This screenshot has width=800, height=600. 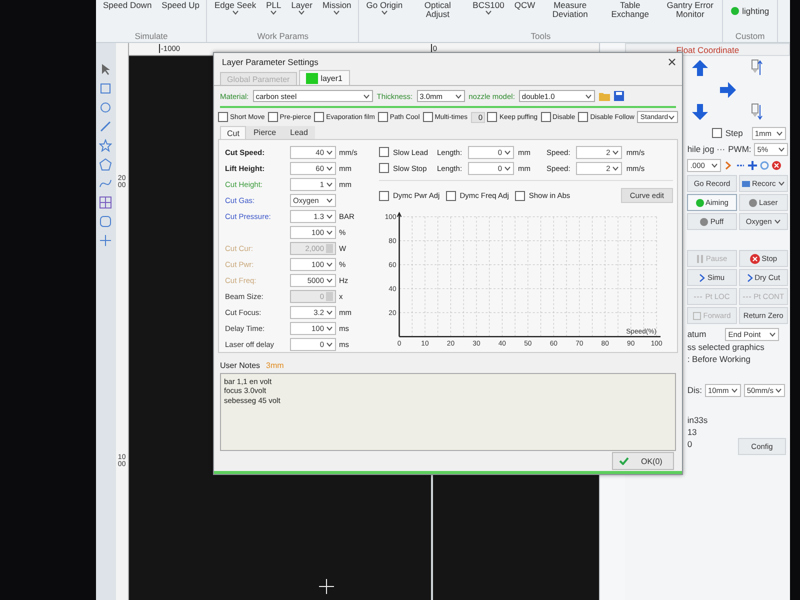 I want to click on checkmark-icon, so click(x=624, y=461).